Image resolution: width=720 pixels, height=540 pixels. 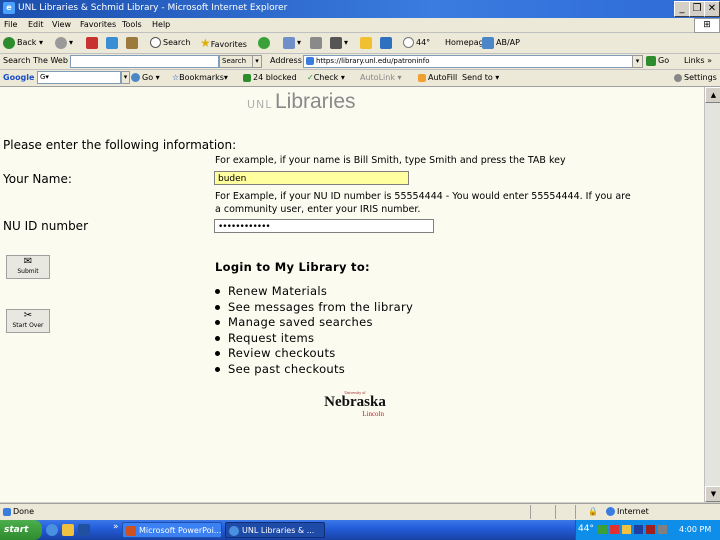 I want to click on quicklaunch-word-icon, so click(x=84, y=530).